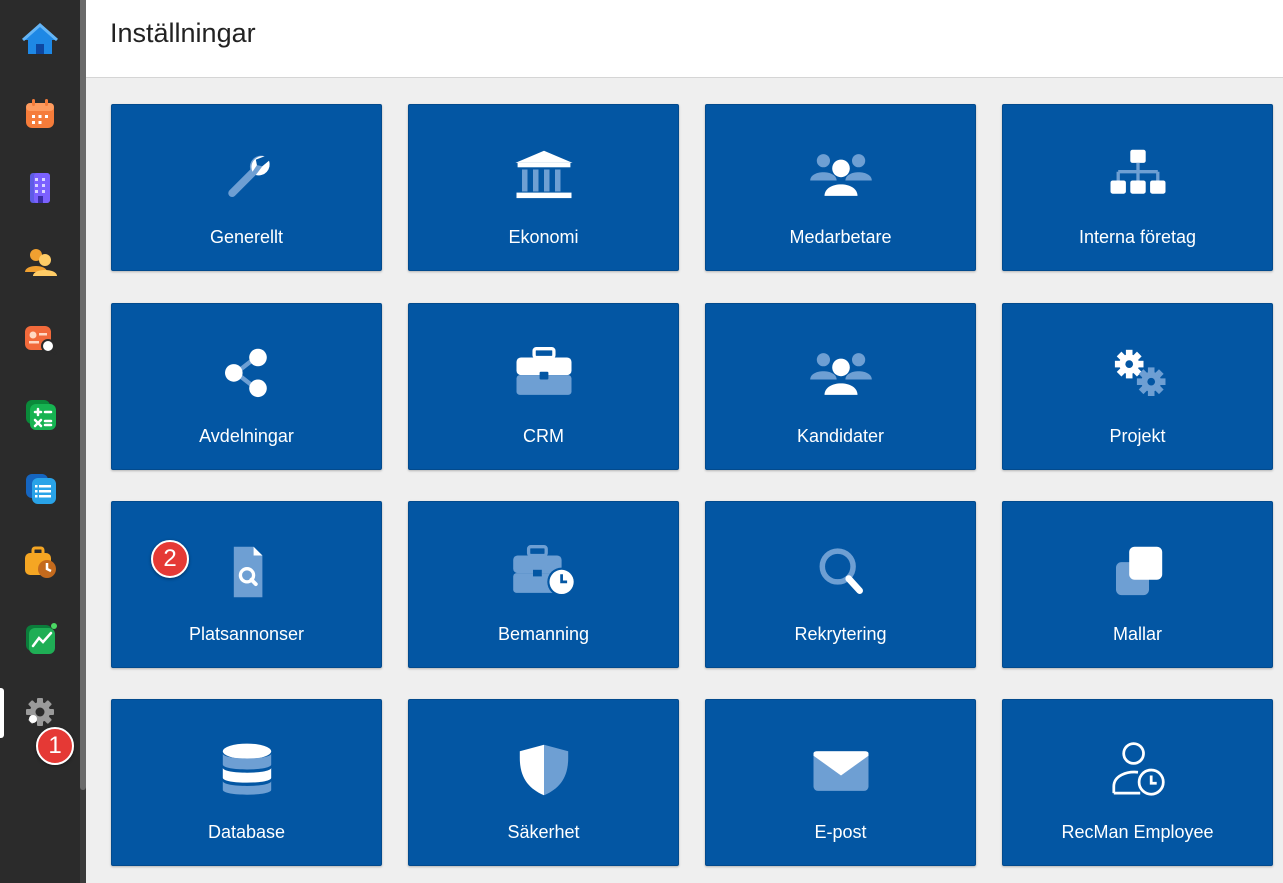  Describe the element at coordinates (1137, 634) in the screenshot. I see `tile-label: Mallar` at that location.